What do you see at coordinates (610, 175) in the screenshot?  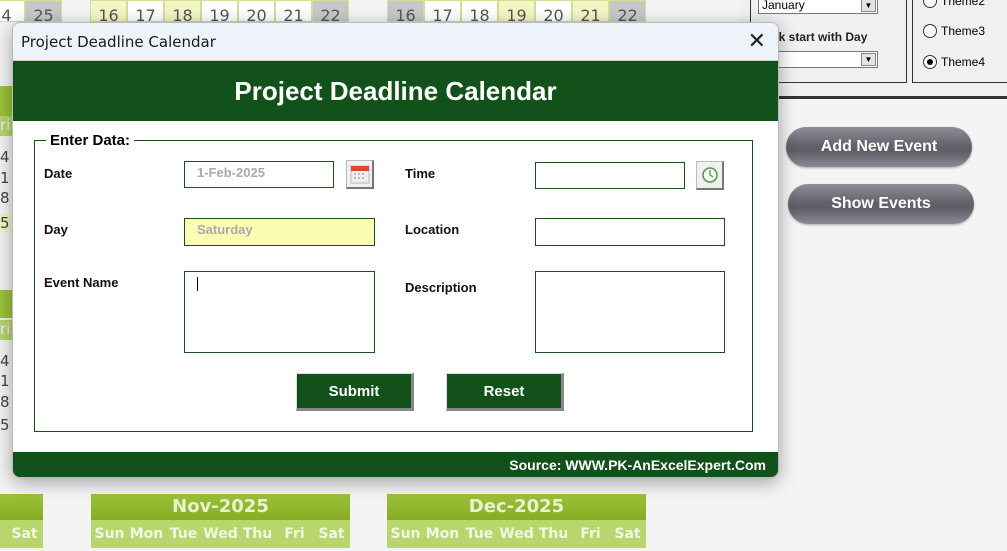 I see `time-input` at bounding box center [610, 175].